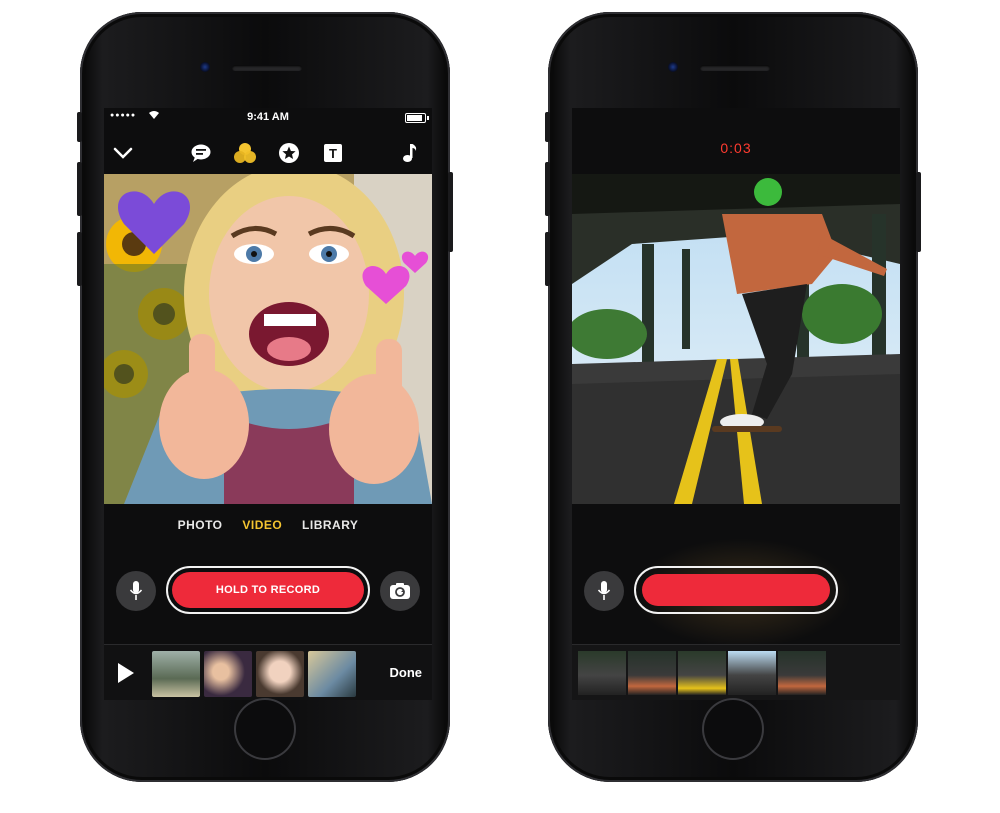  I want to click on hold-to-record-button: HOLD TO RECORD, so click(268, 590).